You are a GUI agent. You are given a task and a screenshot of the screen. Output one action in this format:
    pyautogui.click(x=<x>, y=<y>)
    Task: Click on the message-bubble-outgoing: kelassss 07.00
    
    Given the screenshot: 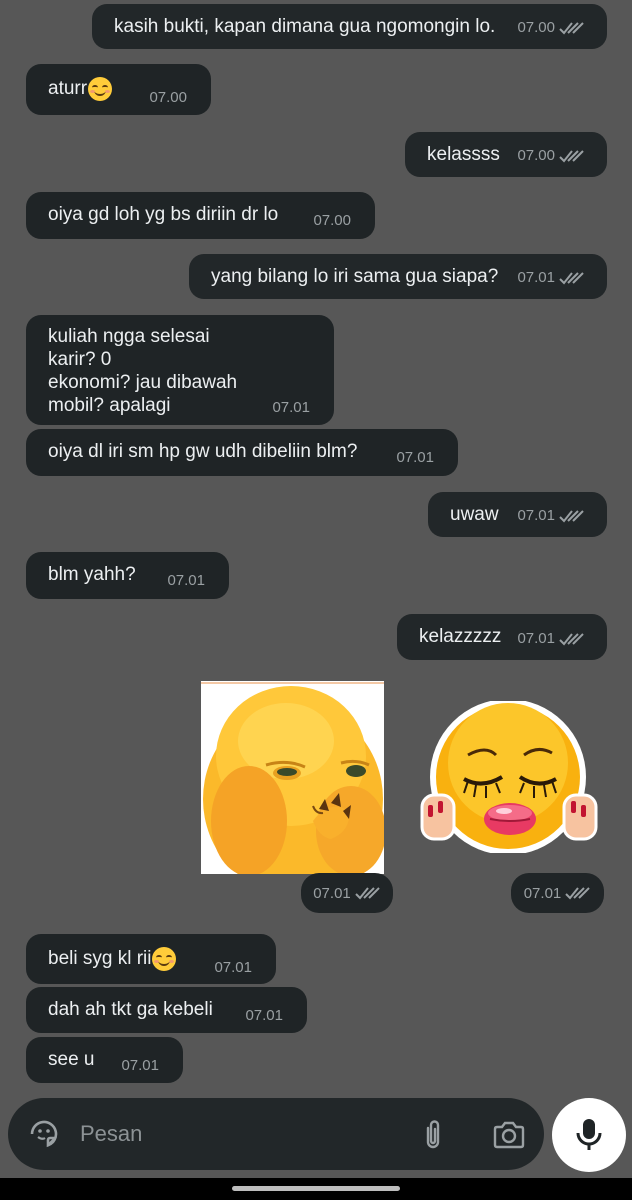 What is the action you would take?
    pyautogui.click(x=506, y=154)
    